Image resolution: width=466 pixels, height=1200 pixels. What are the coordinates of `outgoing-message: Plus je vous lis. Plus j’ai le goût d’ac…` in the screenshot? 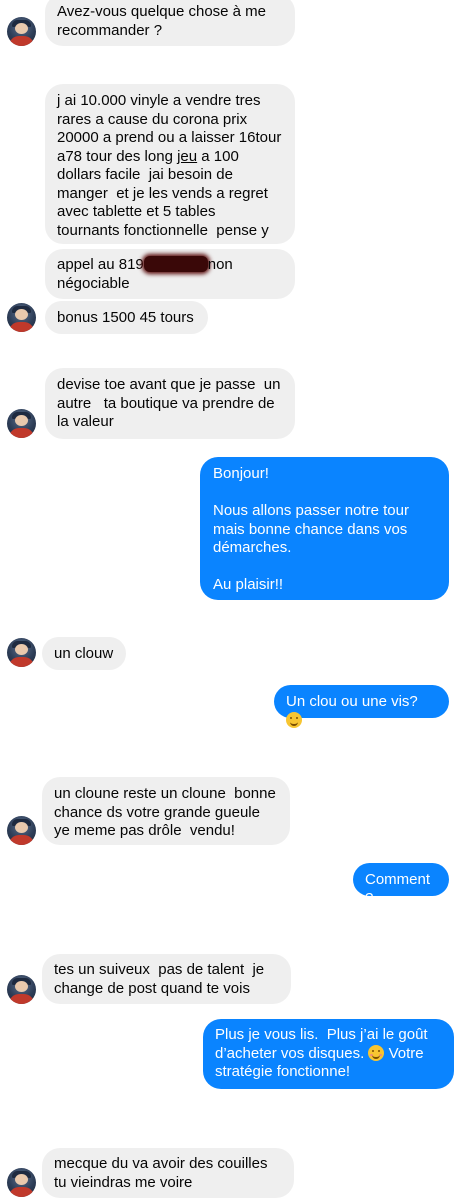 It's located at (328, 1054).